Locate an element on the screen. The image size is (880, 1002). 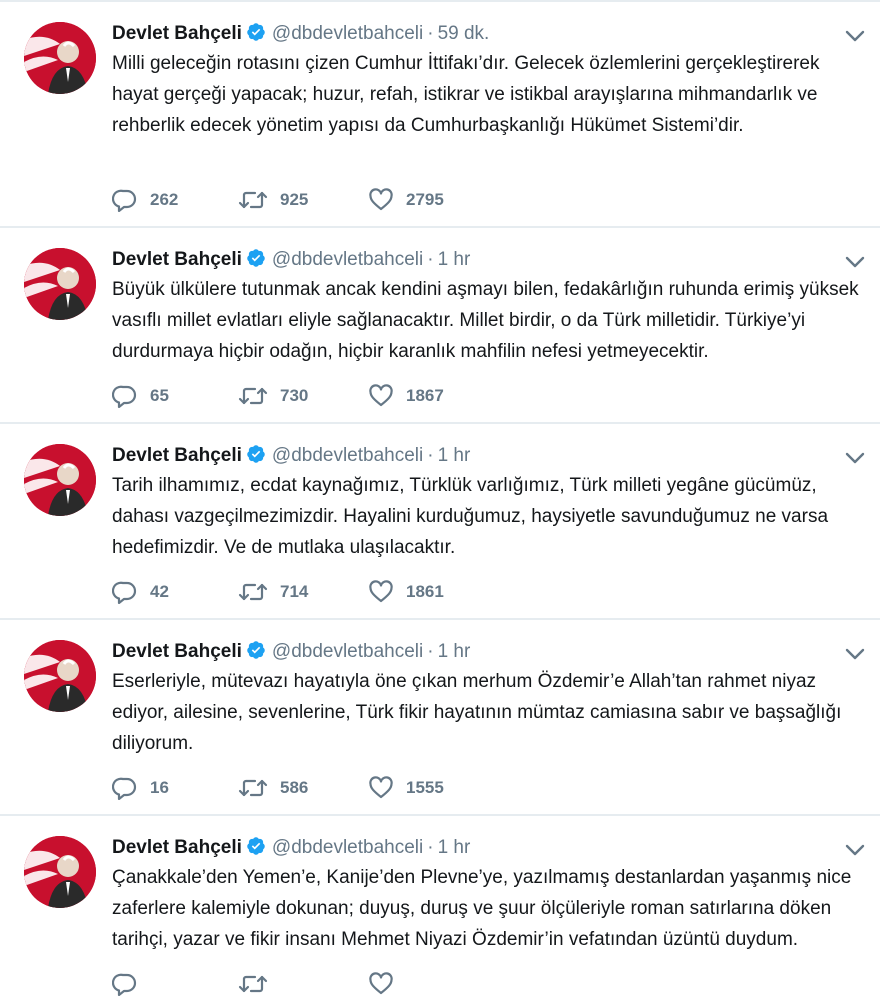
tweet-actions: 262 925 2795 is located at coordinates (303, 200).